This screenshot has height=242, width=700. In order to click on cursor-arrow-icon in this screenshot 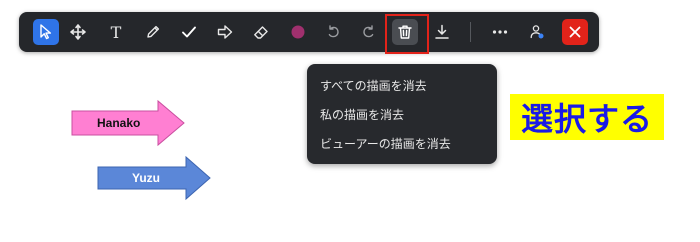, I will do `click(46, 32)`.